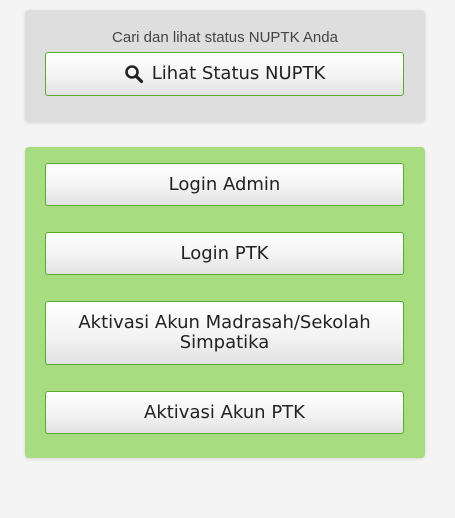  I want to click on status-hint-text: Cari dan lihat status NUPTK Anda, so click(225, 37).